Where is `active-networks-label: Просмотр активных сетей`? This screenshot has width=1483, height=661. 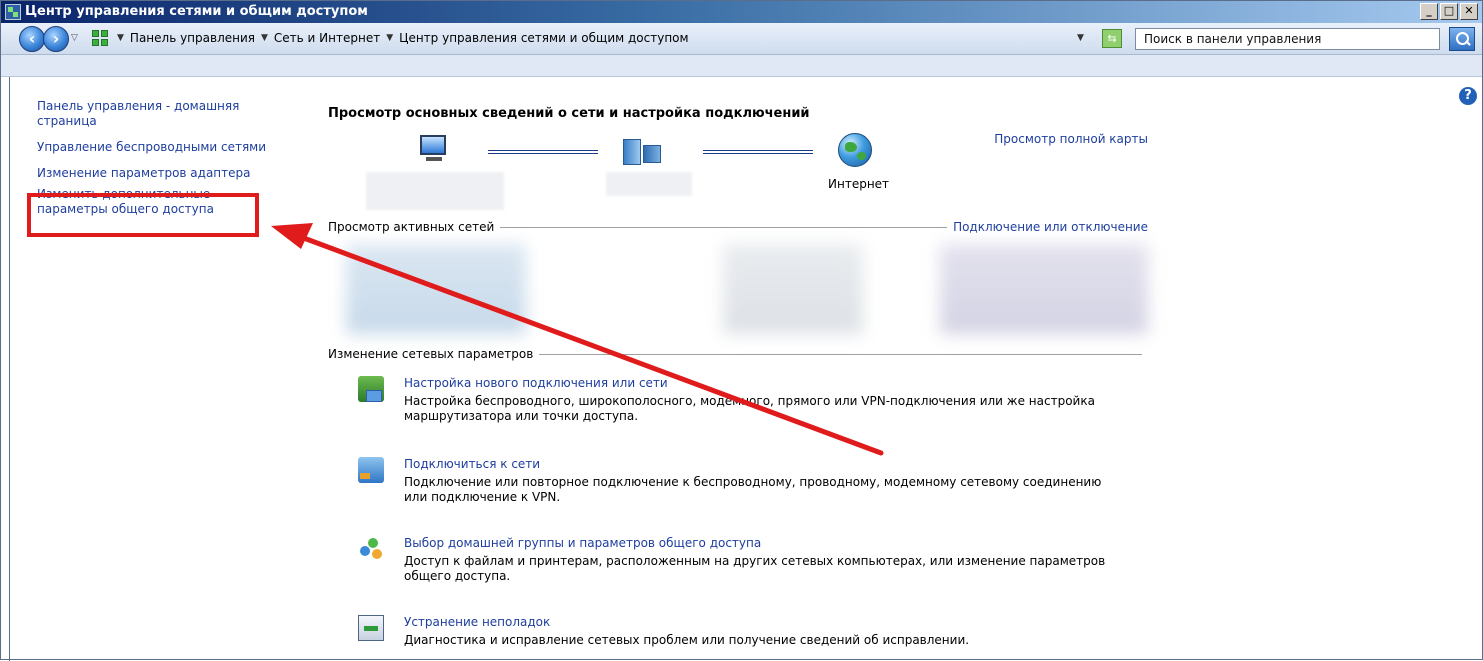 active-networks-label: Просмотр активных сетей is located at coordinates (411, 227).